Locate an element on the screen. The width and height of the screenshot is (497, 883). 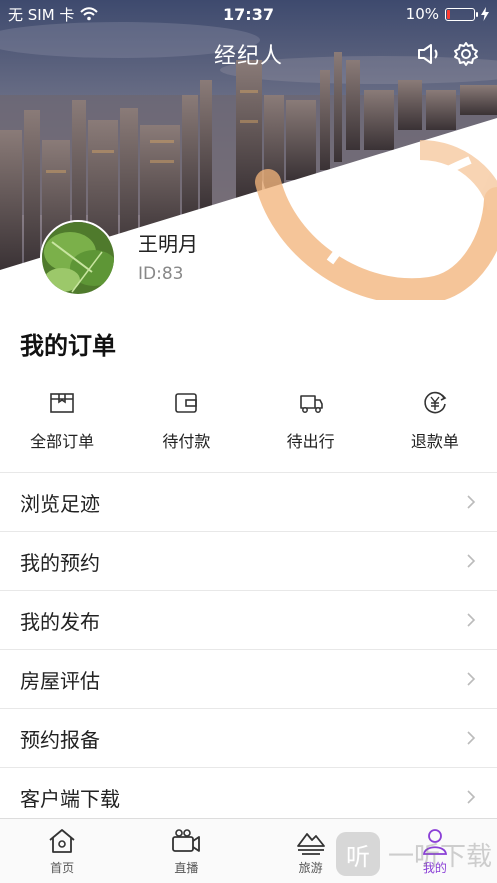
gear-icon is located at coordinates (466, 54).